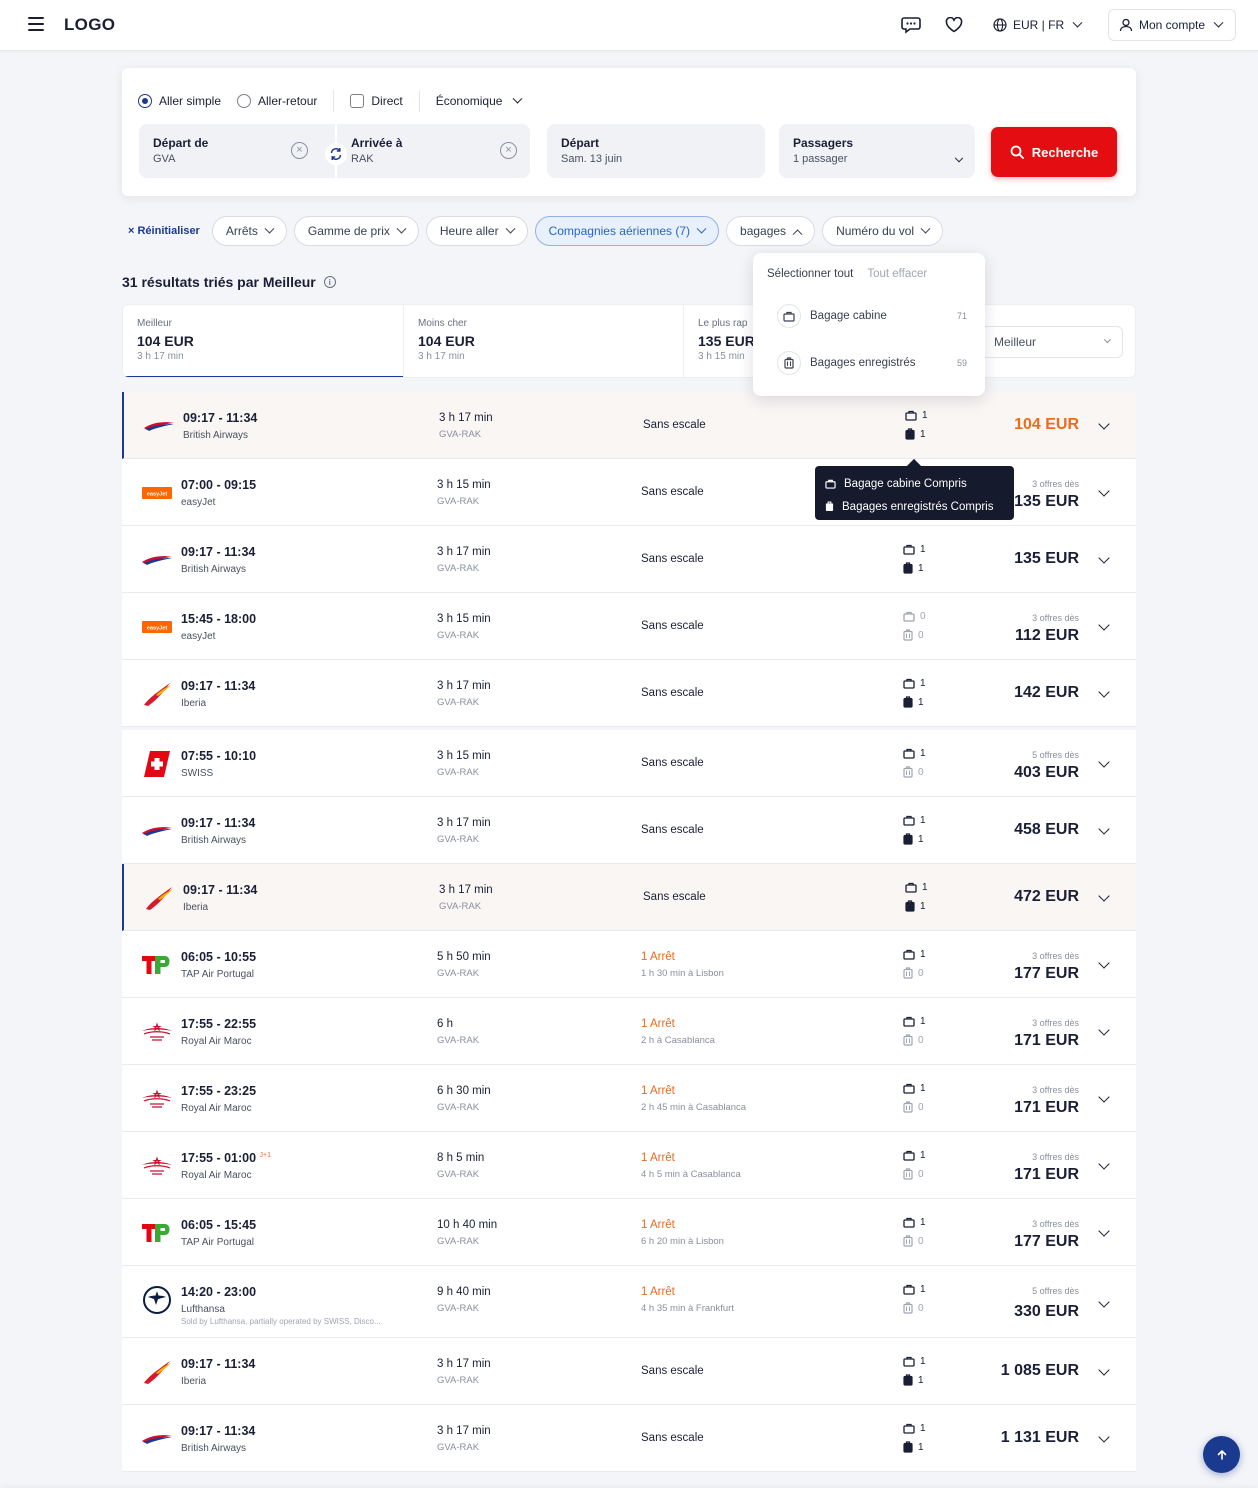  What do you see at coordinates (329, 282) in the screenshot?
I see `info-icon: i` at bounding box center [329, 282].